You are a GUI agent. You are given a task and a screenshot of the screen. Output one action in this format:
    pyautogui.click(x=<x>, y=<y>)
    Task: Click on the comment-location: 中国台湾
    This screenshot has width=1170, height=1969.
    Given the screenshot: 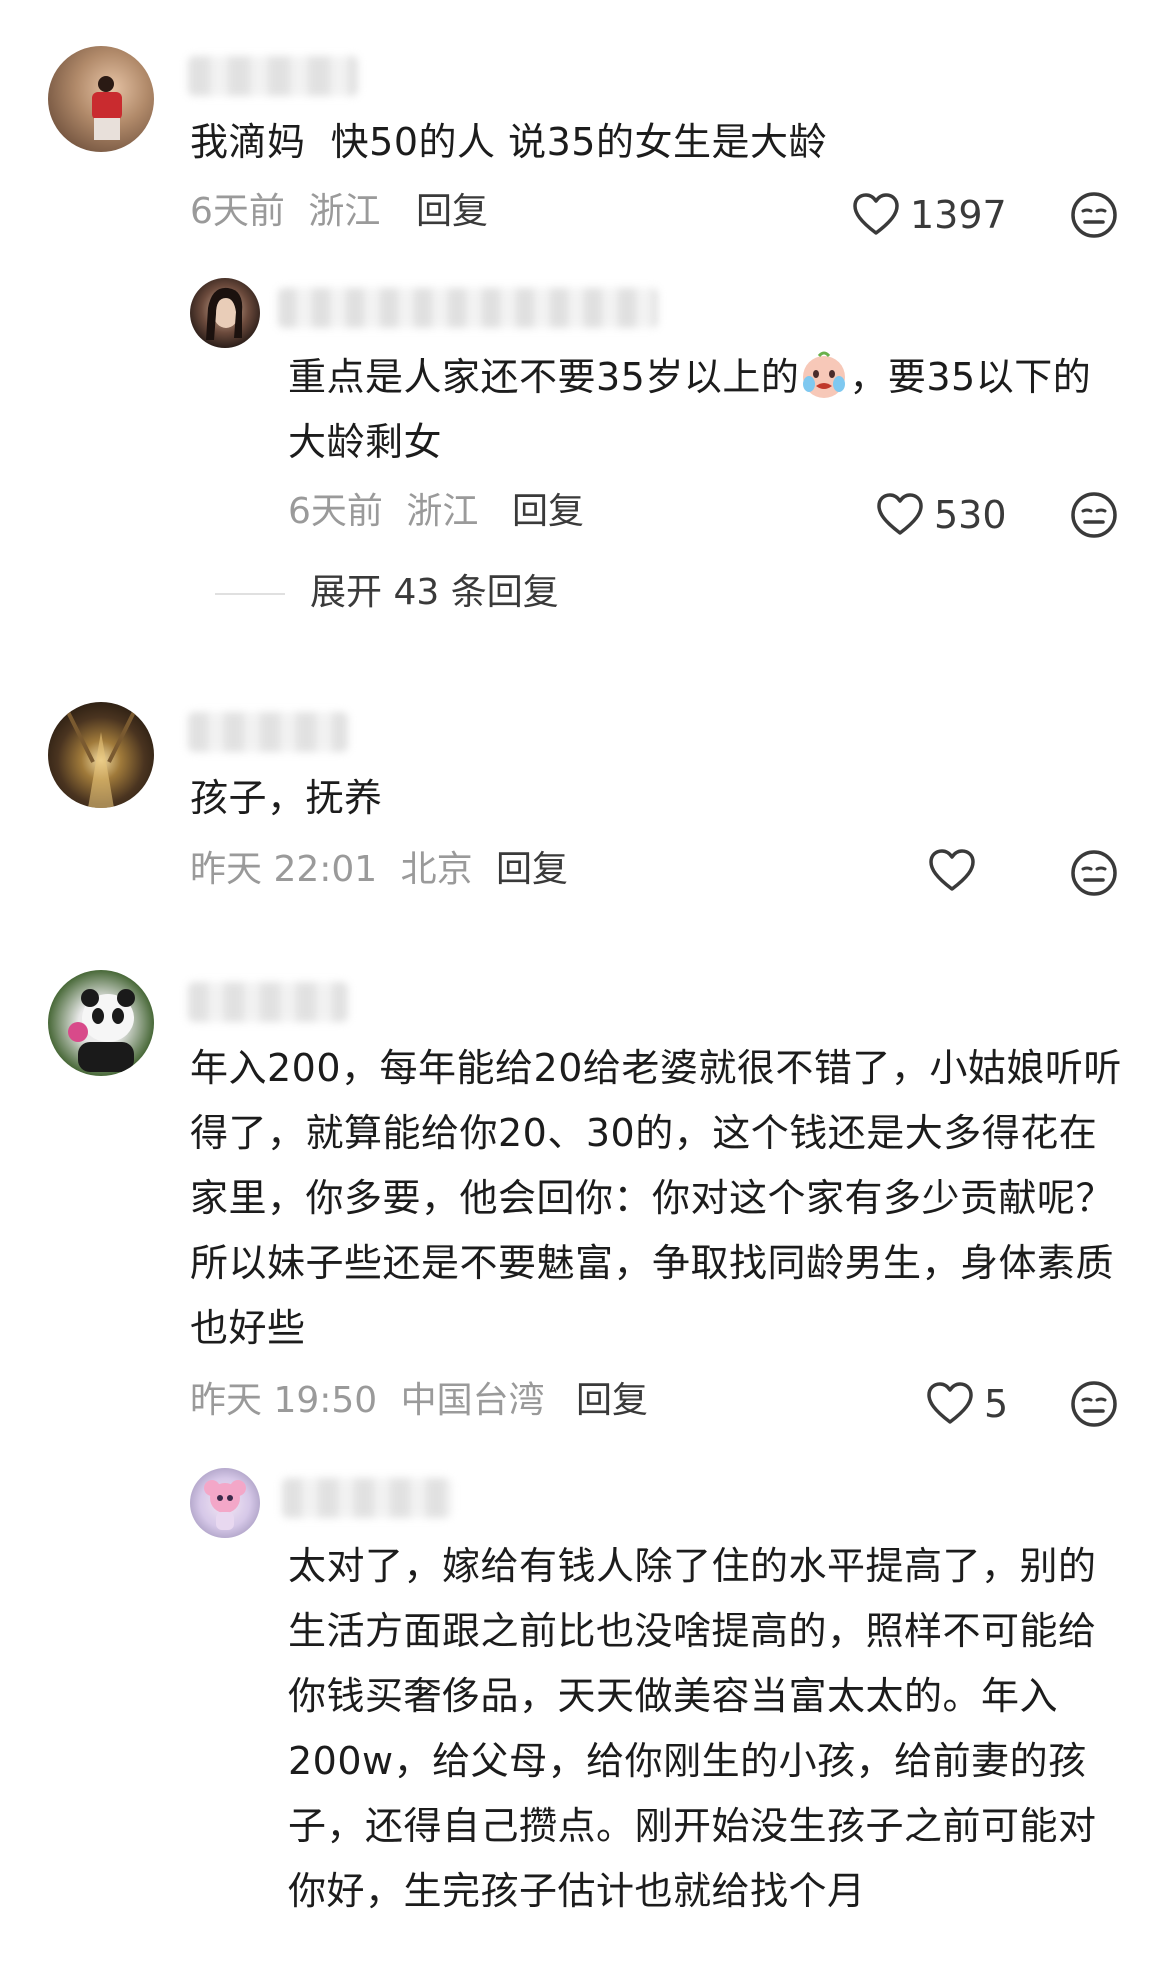 What is the action you would take?
    pyautogui.click(x=472, y=1400)
    